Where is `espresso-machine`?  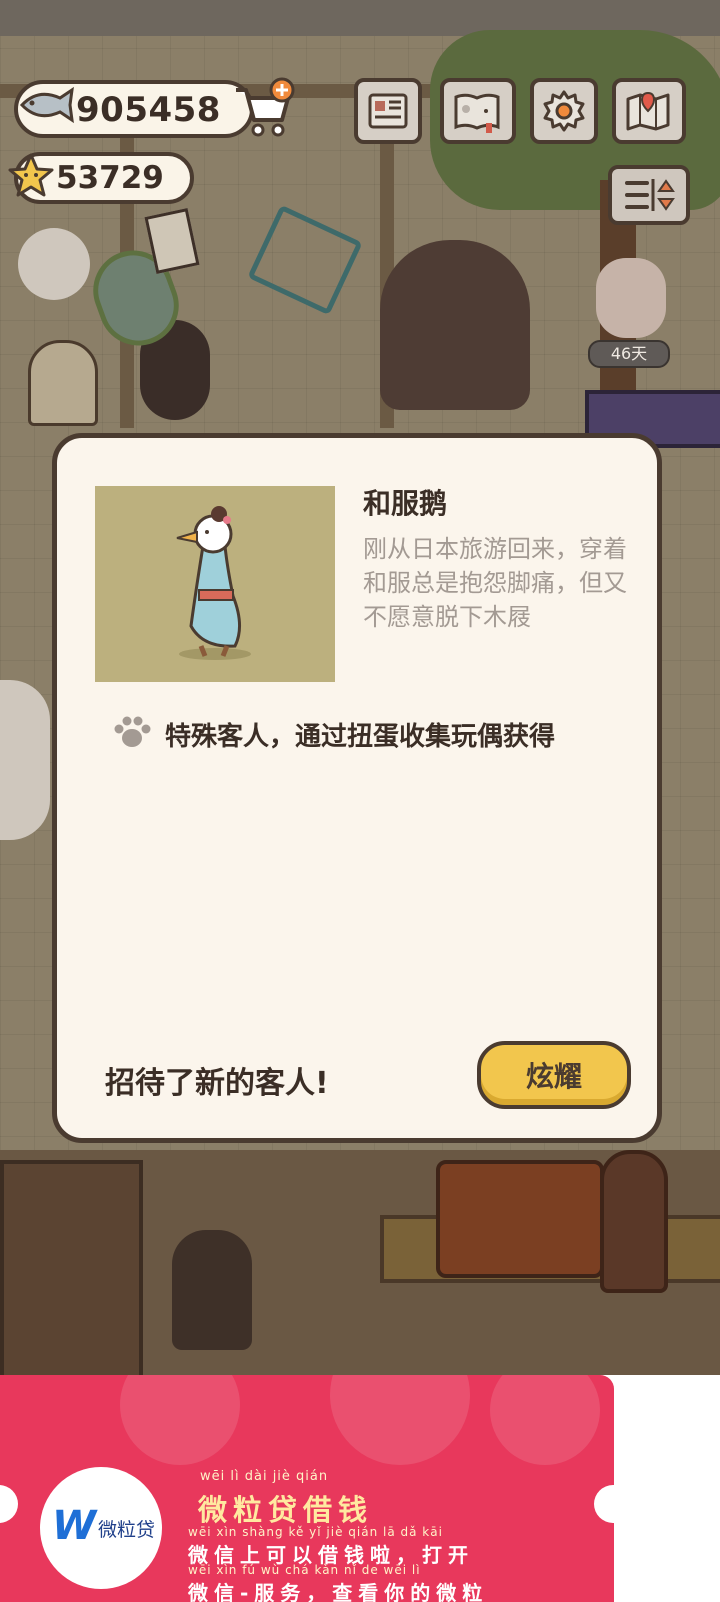 espresso-machine is located at coordinates (520, 1219).